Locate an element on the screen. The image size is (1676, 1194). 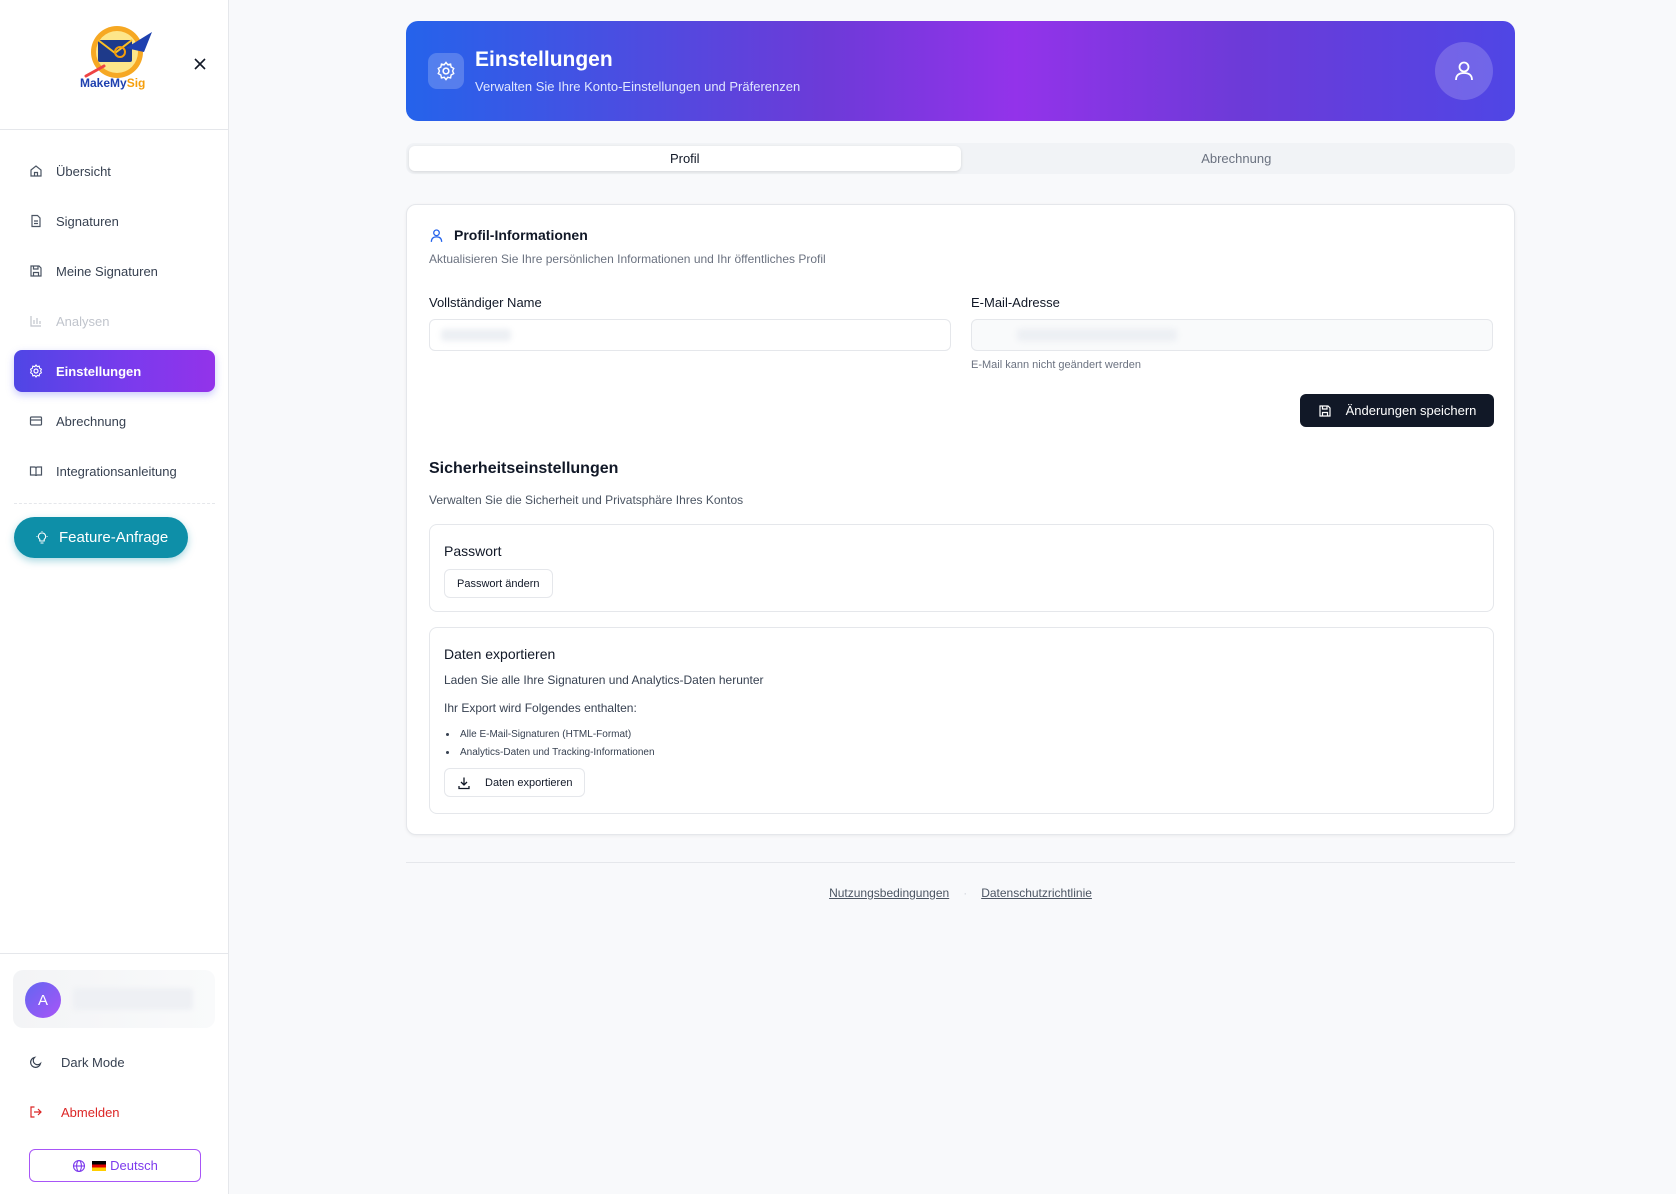
settings-tabs: Profil Abrechnung is located at coordinates (960, 158).